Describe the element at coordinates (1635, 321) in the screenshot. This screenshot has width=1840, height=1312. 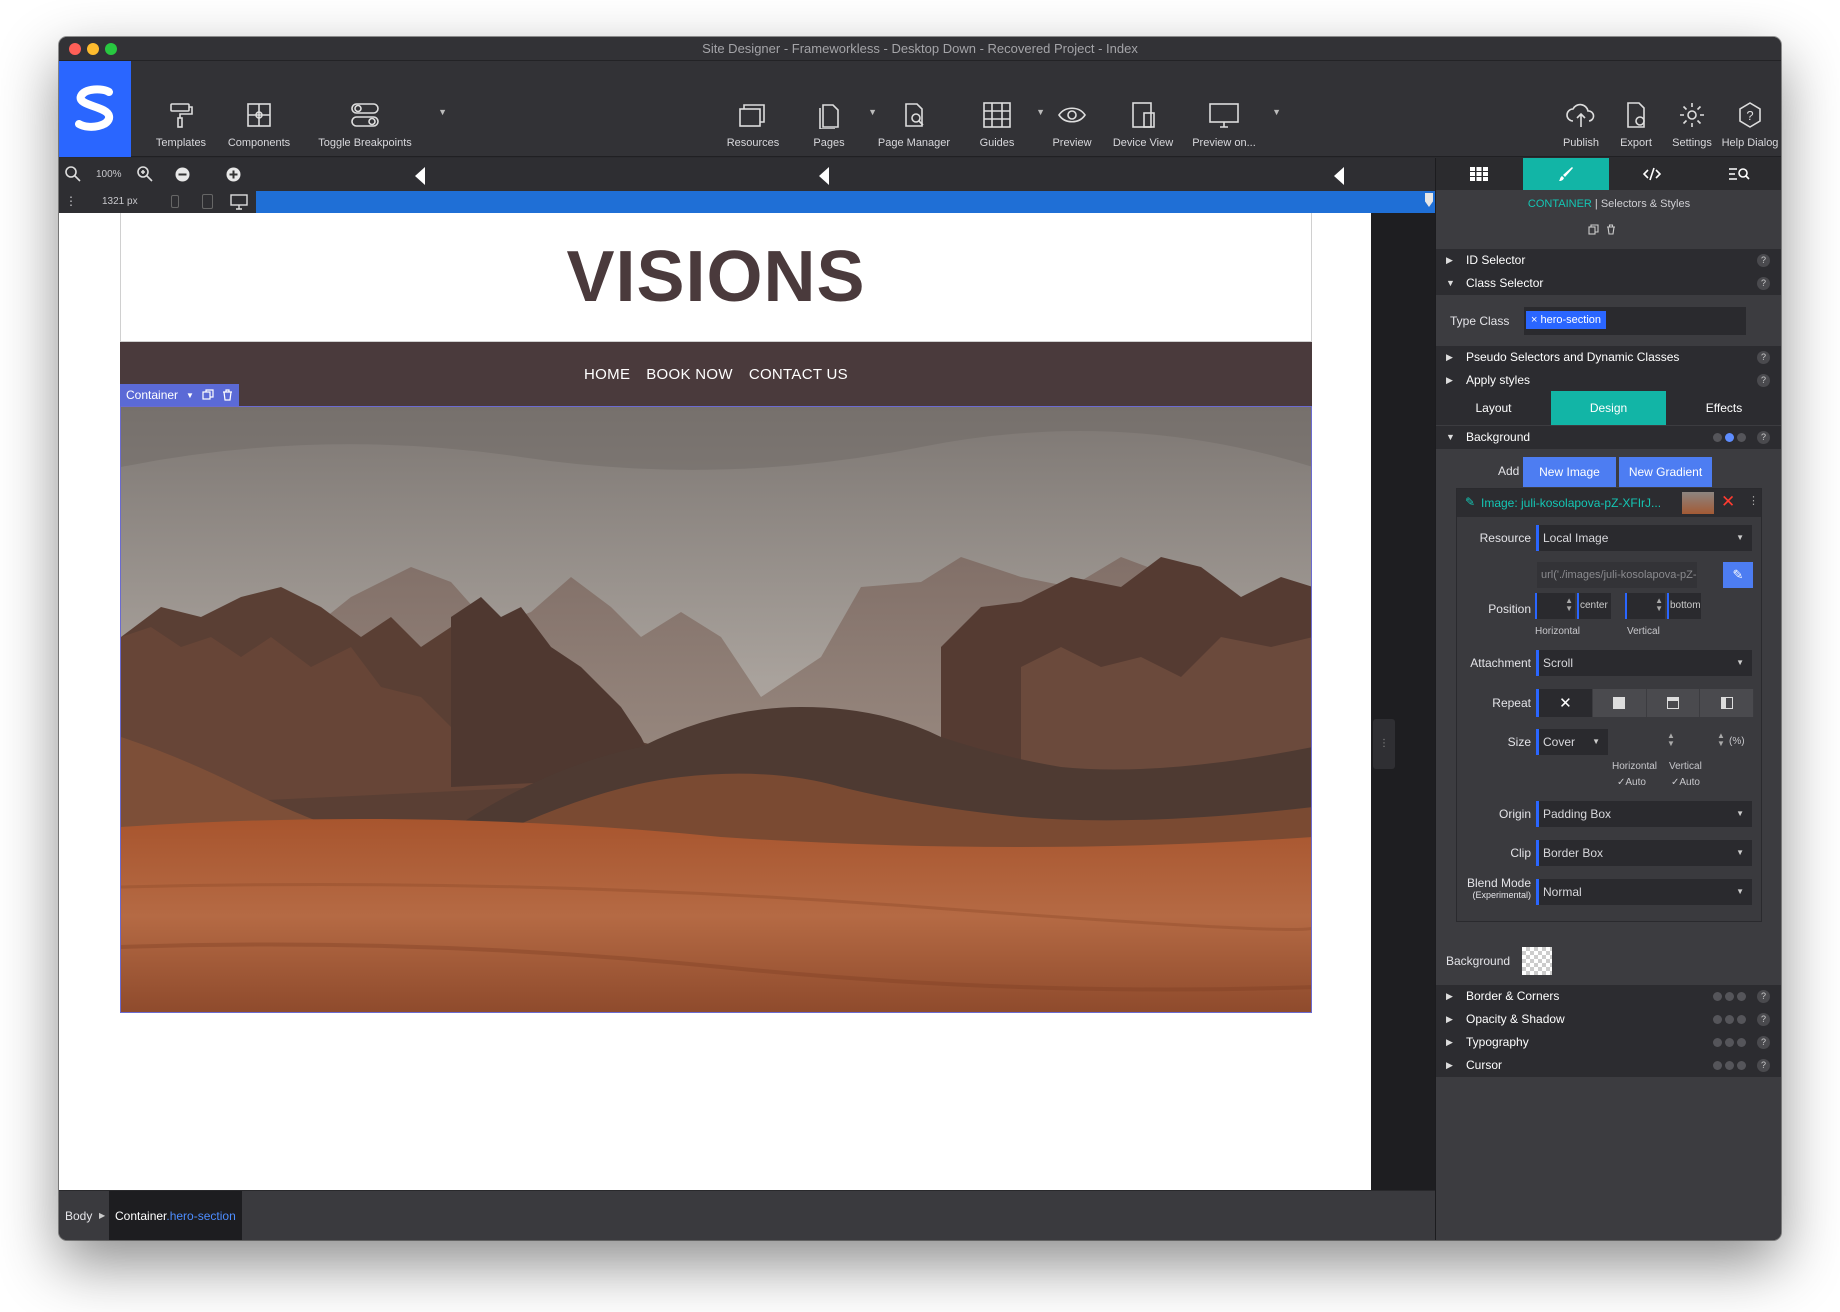
I see `type-class-input: × hero-section` at that location.